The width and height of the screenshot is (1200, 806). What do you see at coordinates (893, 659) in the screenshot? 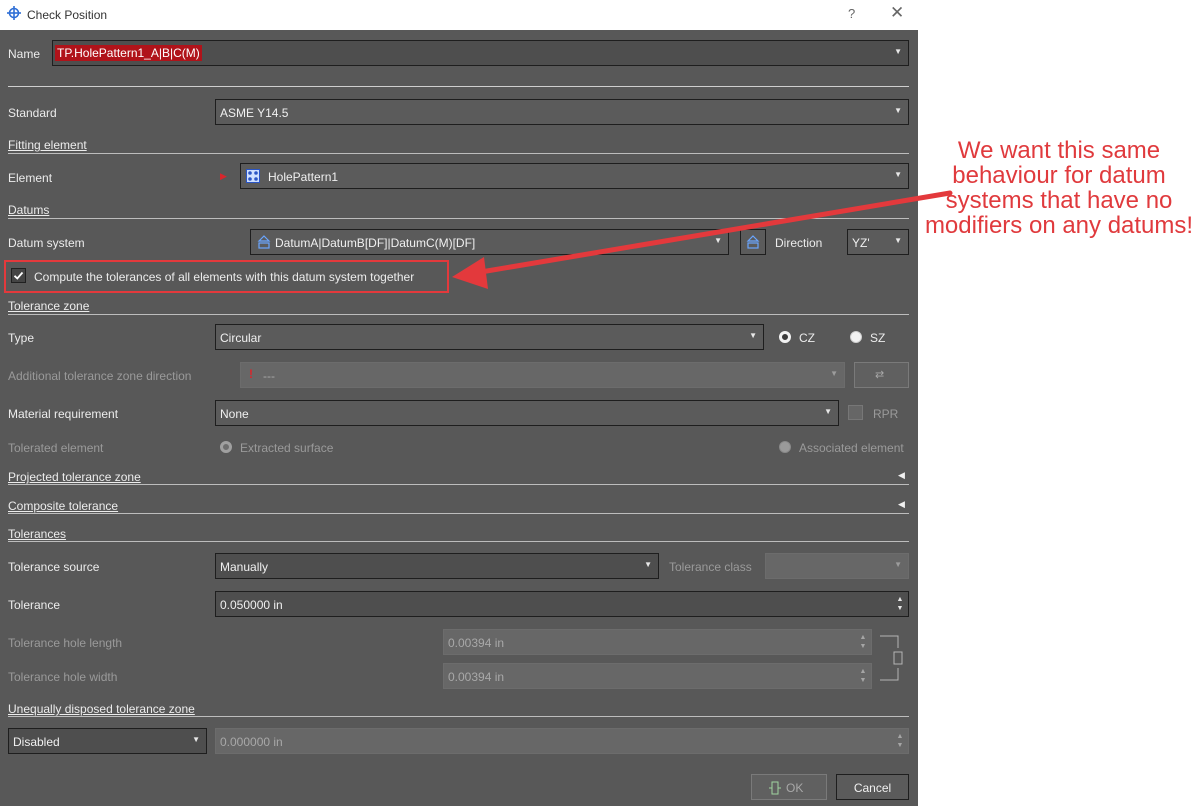
I see `link-bracket-icon` at bounding box center [893, 659].